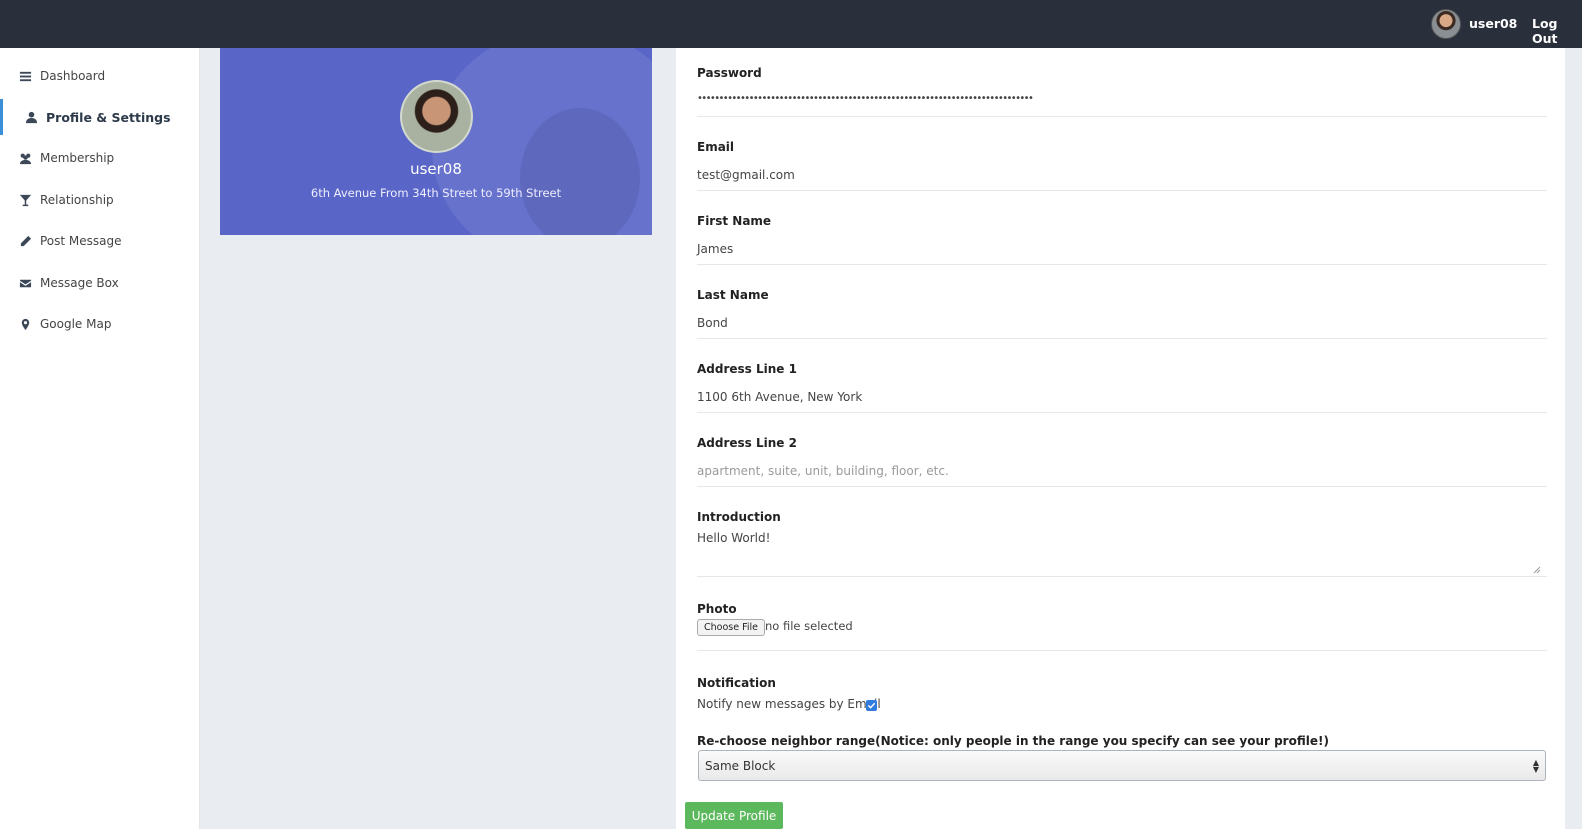 The image size is (1582, 829). I want to click on bars-icon, so click(25, 76).